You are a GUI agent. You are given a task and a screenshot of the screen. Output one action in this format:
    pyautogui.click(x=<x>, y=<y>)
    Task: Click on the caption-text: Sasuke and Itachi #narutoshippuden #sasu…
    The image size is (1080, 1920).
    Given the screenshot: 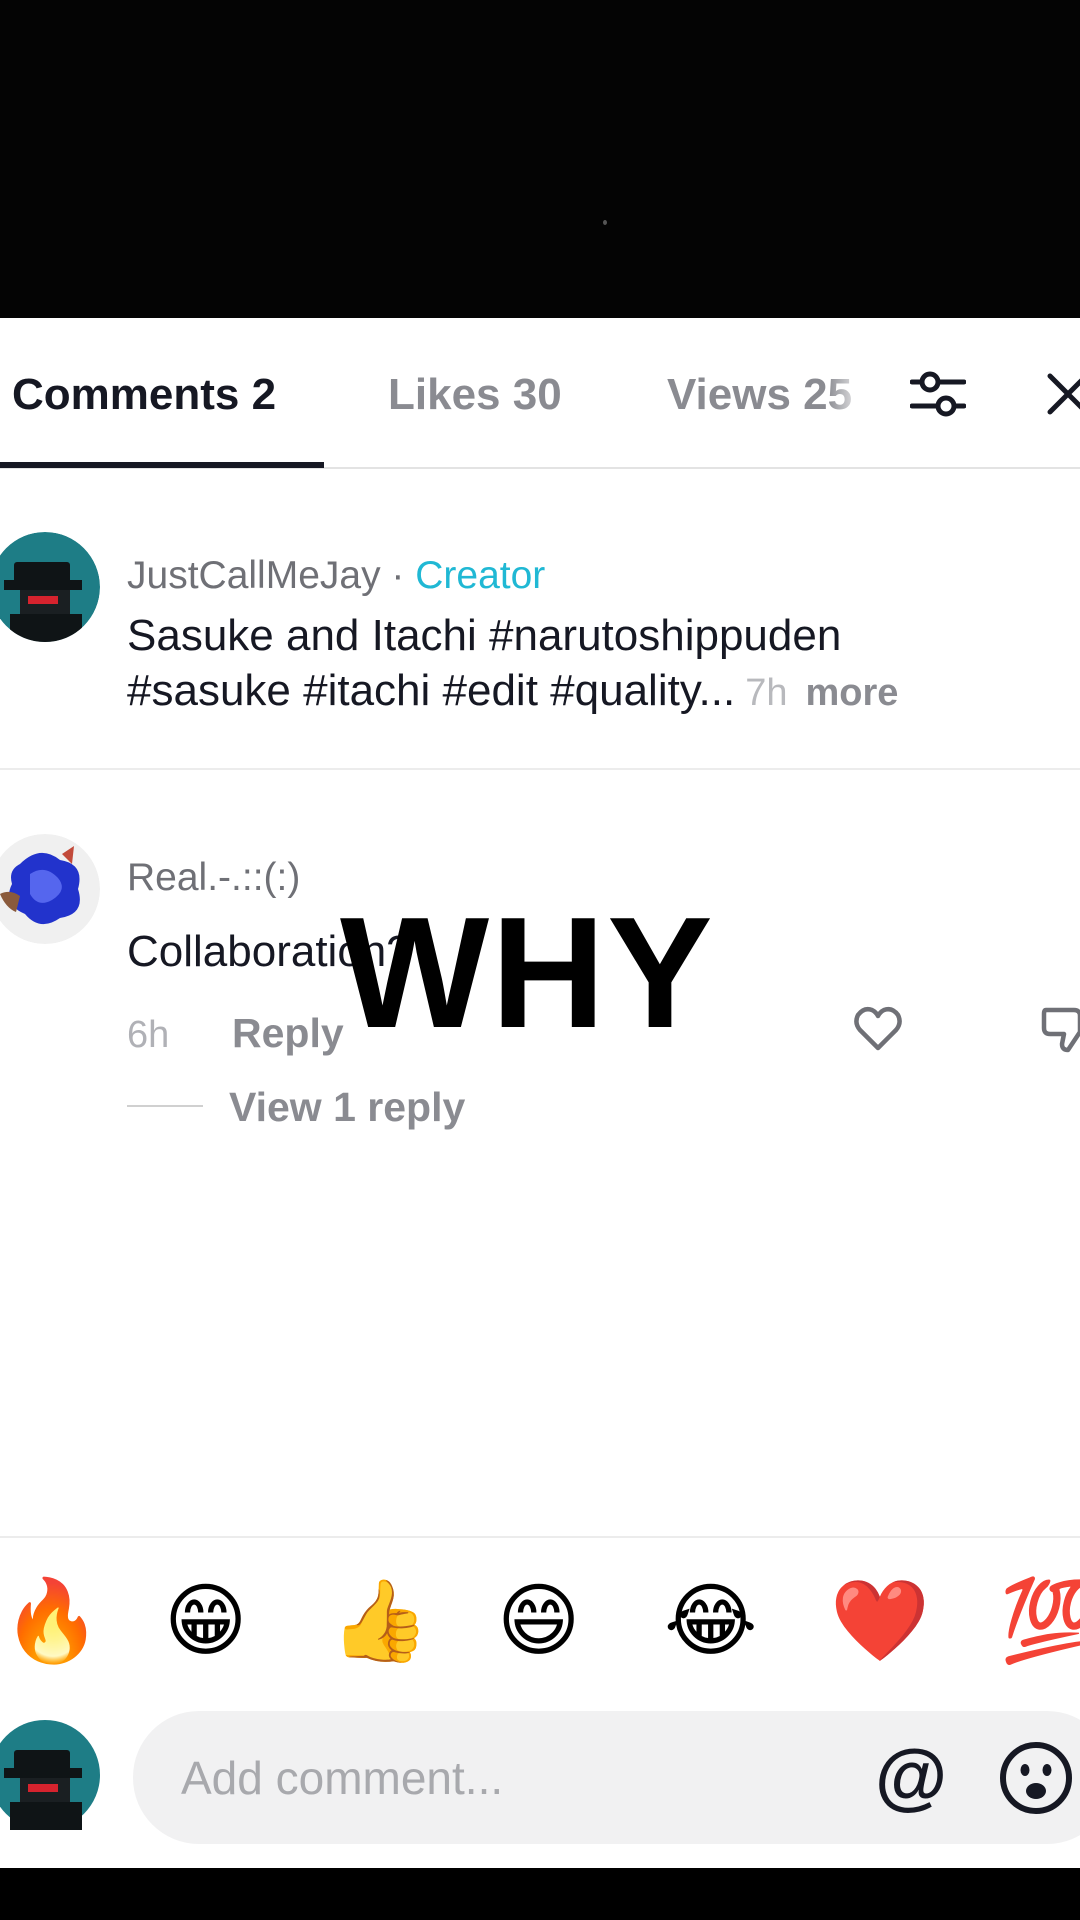 What is the action you would take?
    pyautogui.click(x=512, y=664)
    